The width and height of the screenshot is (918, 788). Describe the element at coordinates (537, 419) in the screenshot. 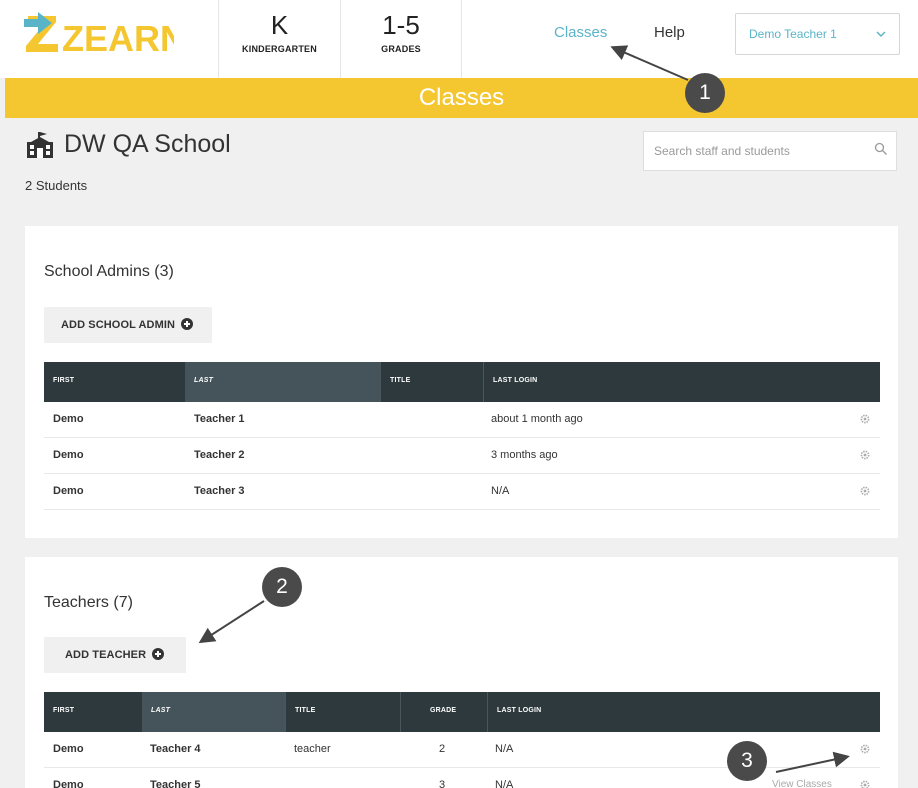

I see `cell-last-login: about 1 month ago` at that location.